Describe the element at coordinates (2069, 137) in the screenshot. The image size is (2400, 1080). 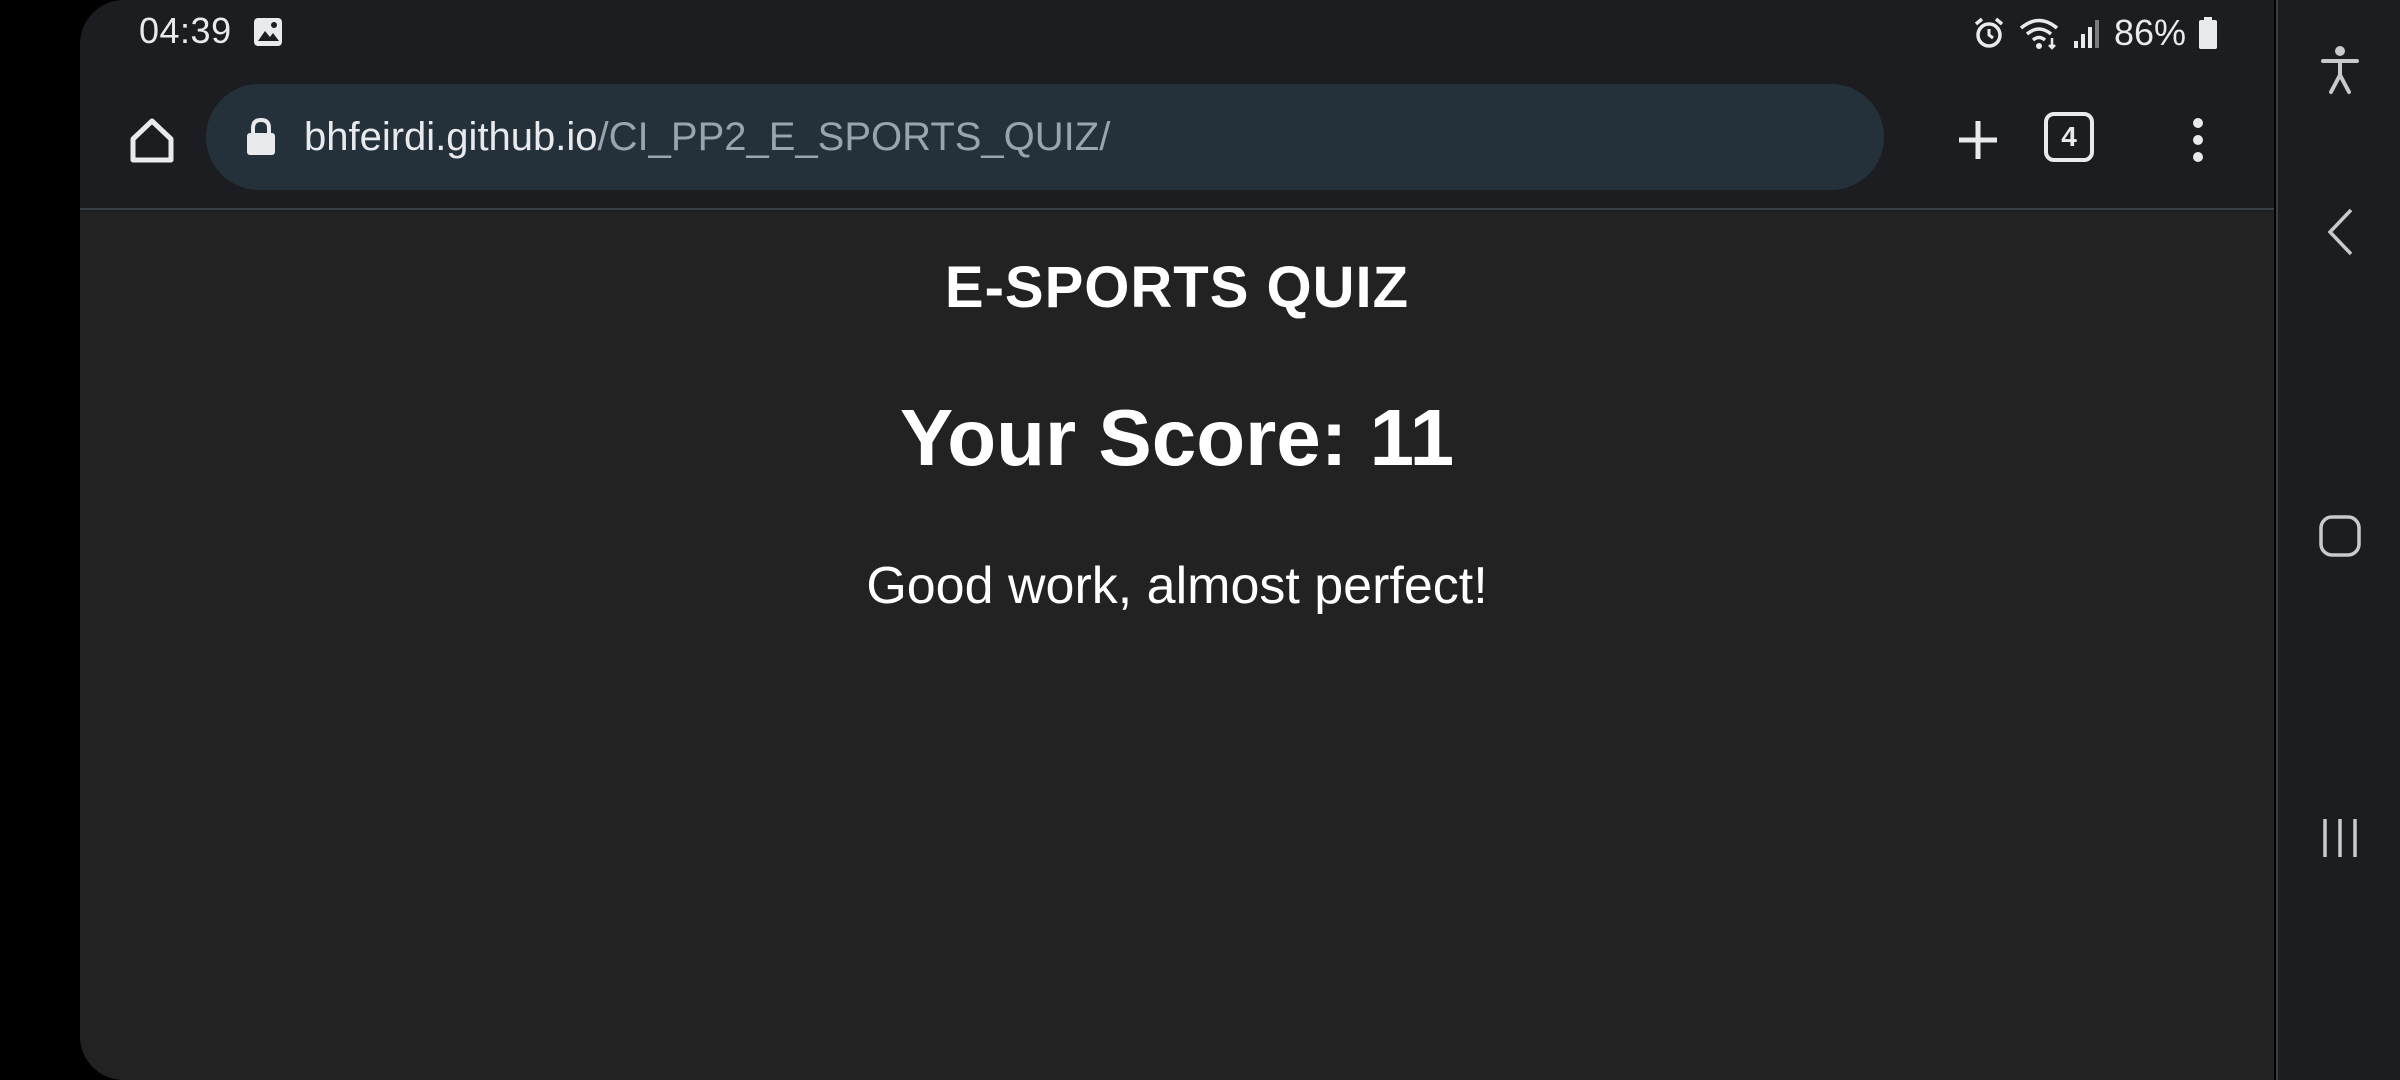
I see `tab-switcher-button: 4` at that location.